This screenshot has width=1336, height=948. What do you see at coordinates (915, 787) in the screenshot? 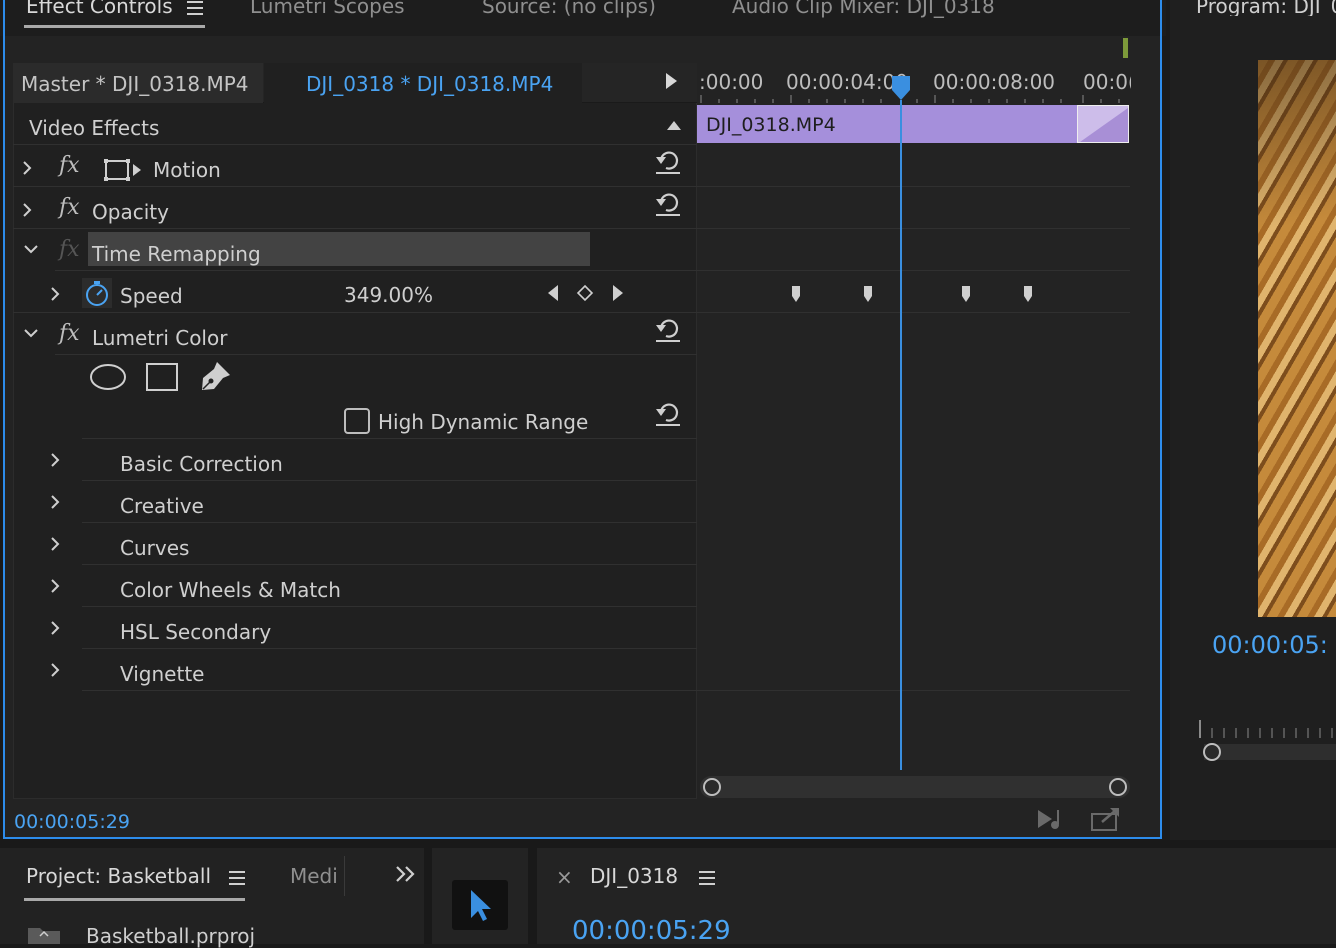
I see `zoom-scrollbar` at bounding box center [915, 787].